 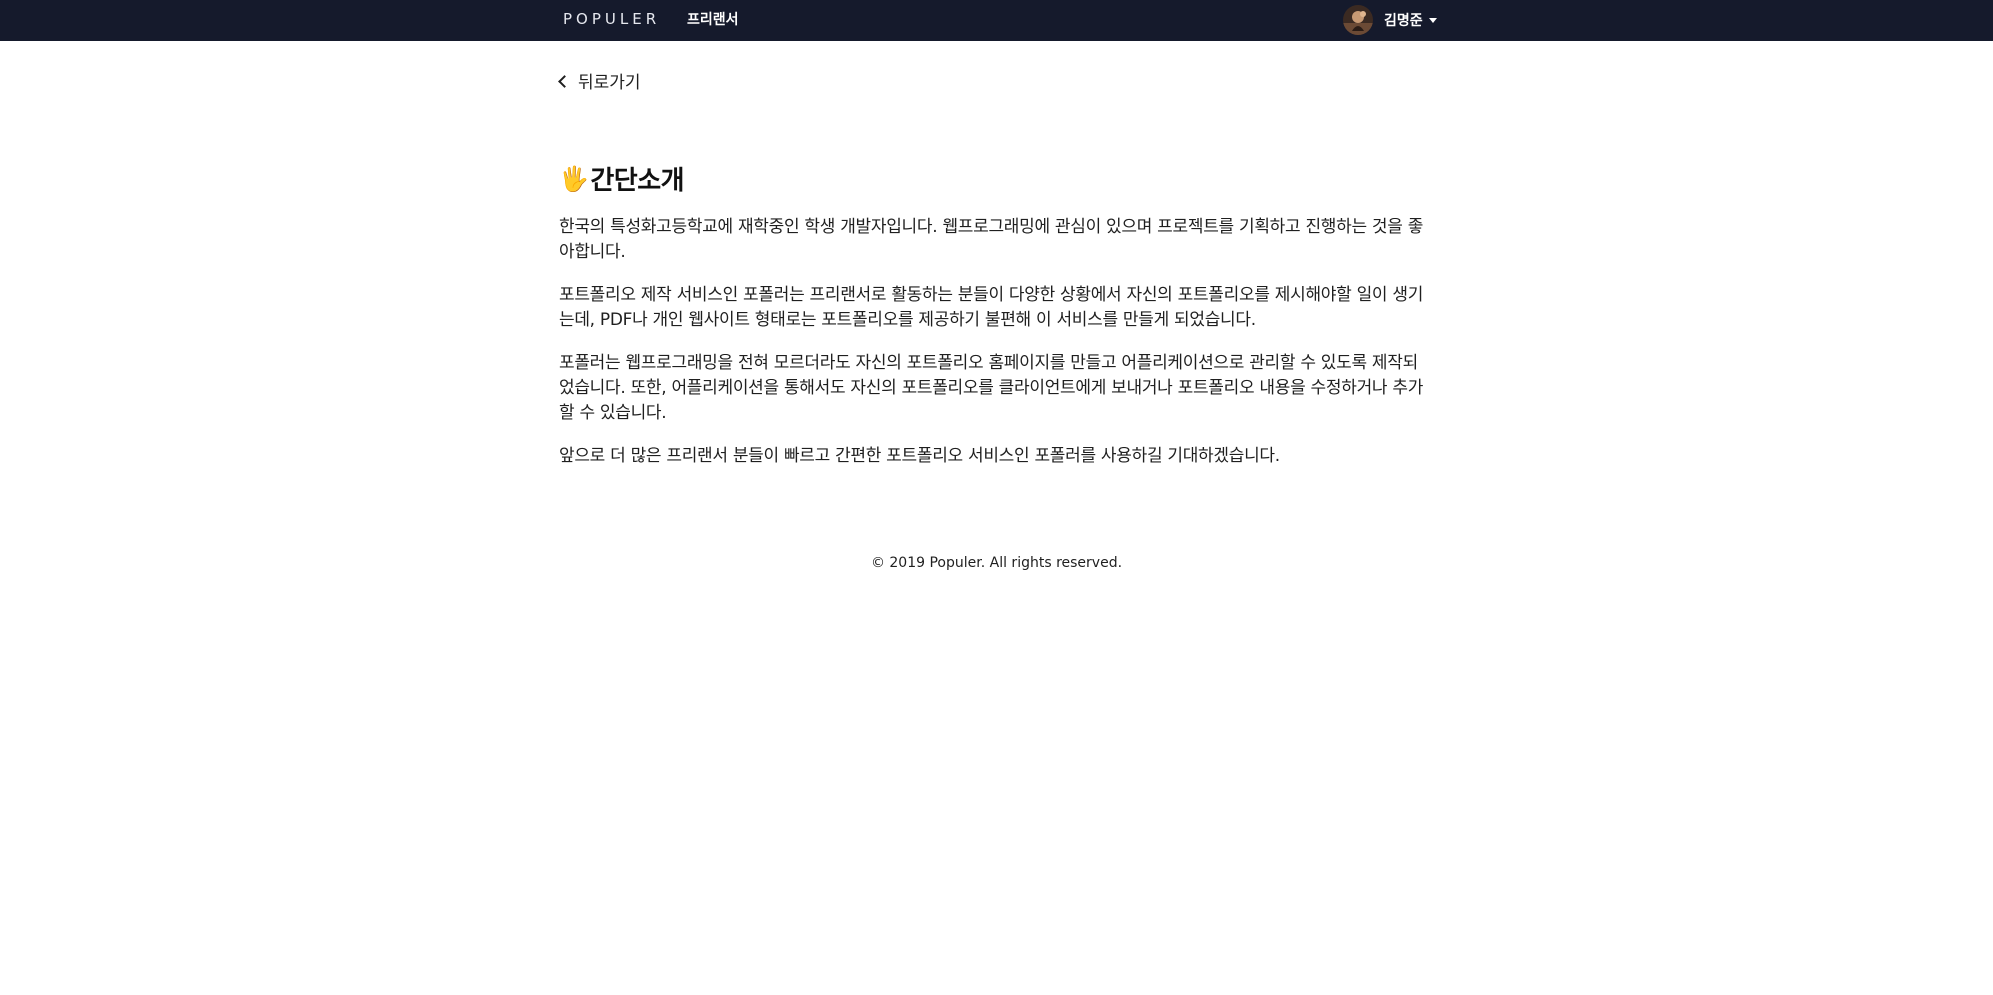 I want to click on user-menu: 김명준, so click(x=1390, y=20).